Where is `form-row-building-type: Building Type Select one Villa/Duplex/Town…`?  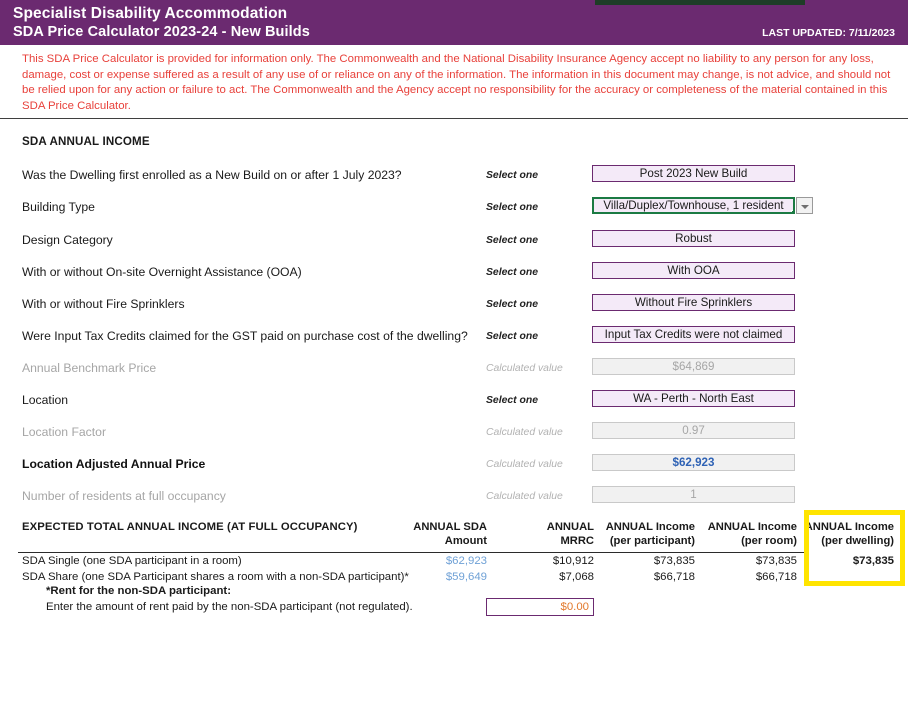 form-row-building-type: Building Type Select one Villa/Duplex/Town… is located at coordinates (454, 208).